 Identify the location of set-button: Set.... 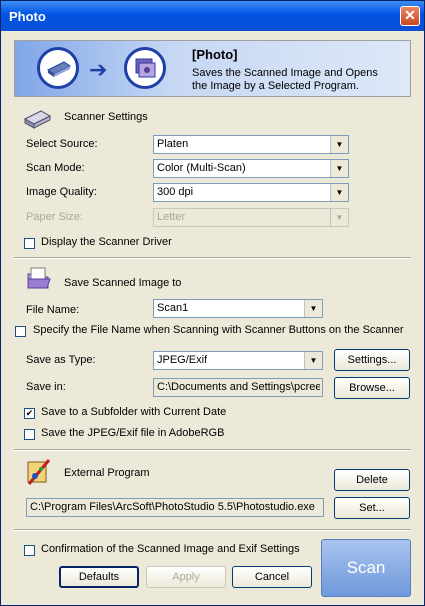
(372, 508).